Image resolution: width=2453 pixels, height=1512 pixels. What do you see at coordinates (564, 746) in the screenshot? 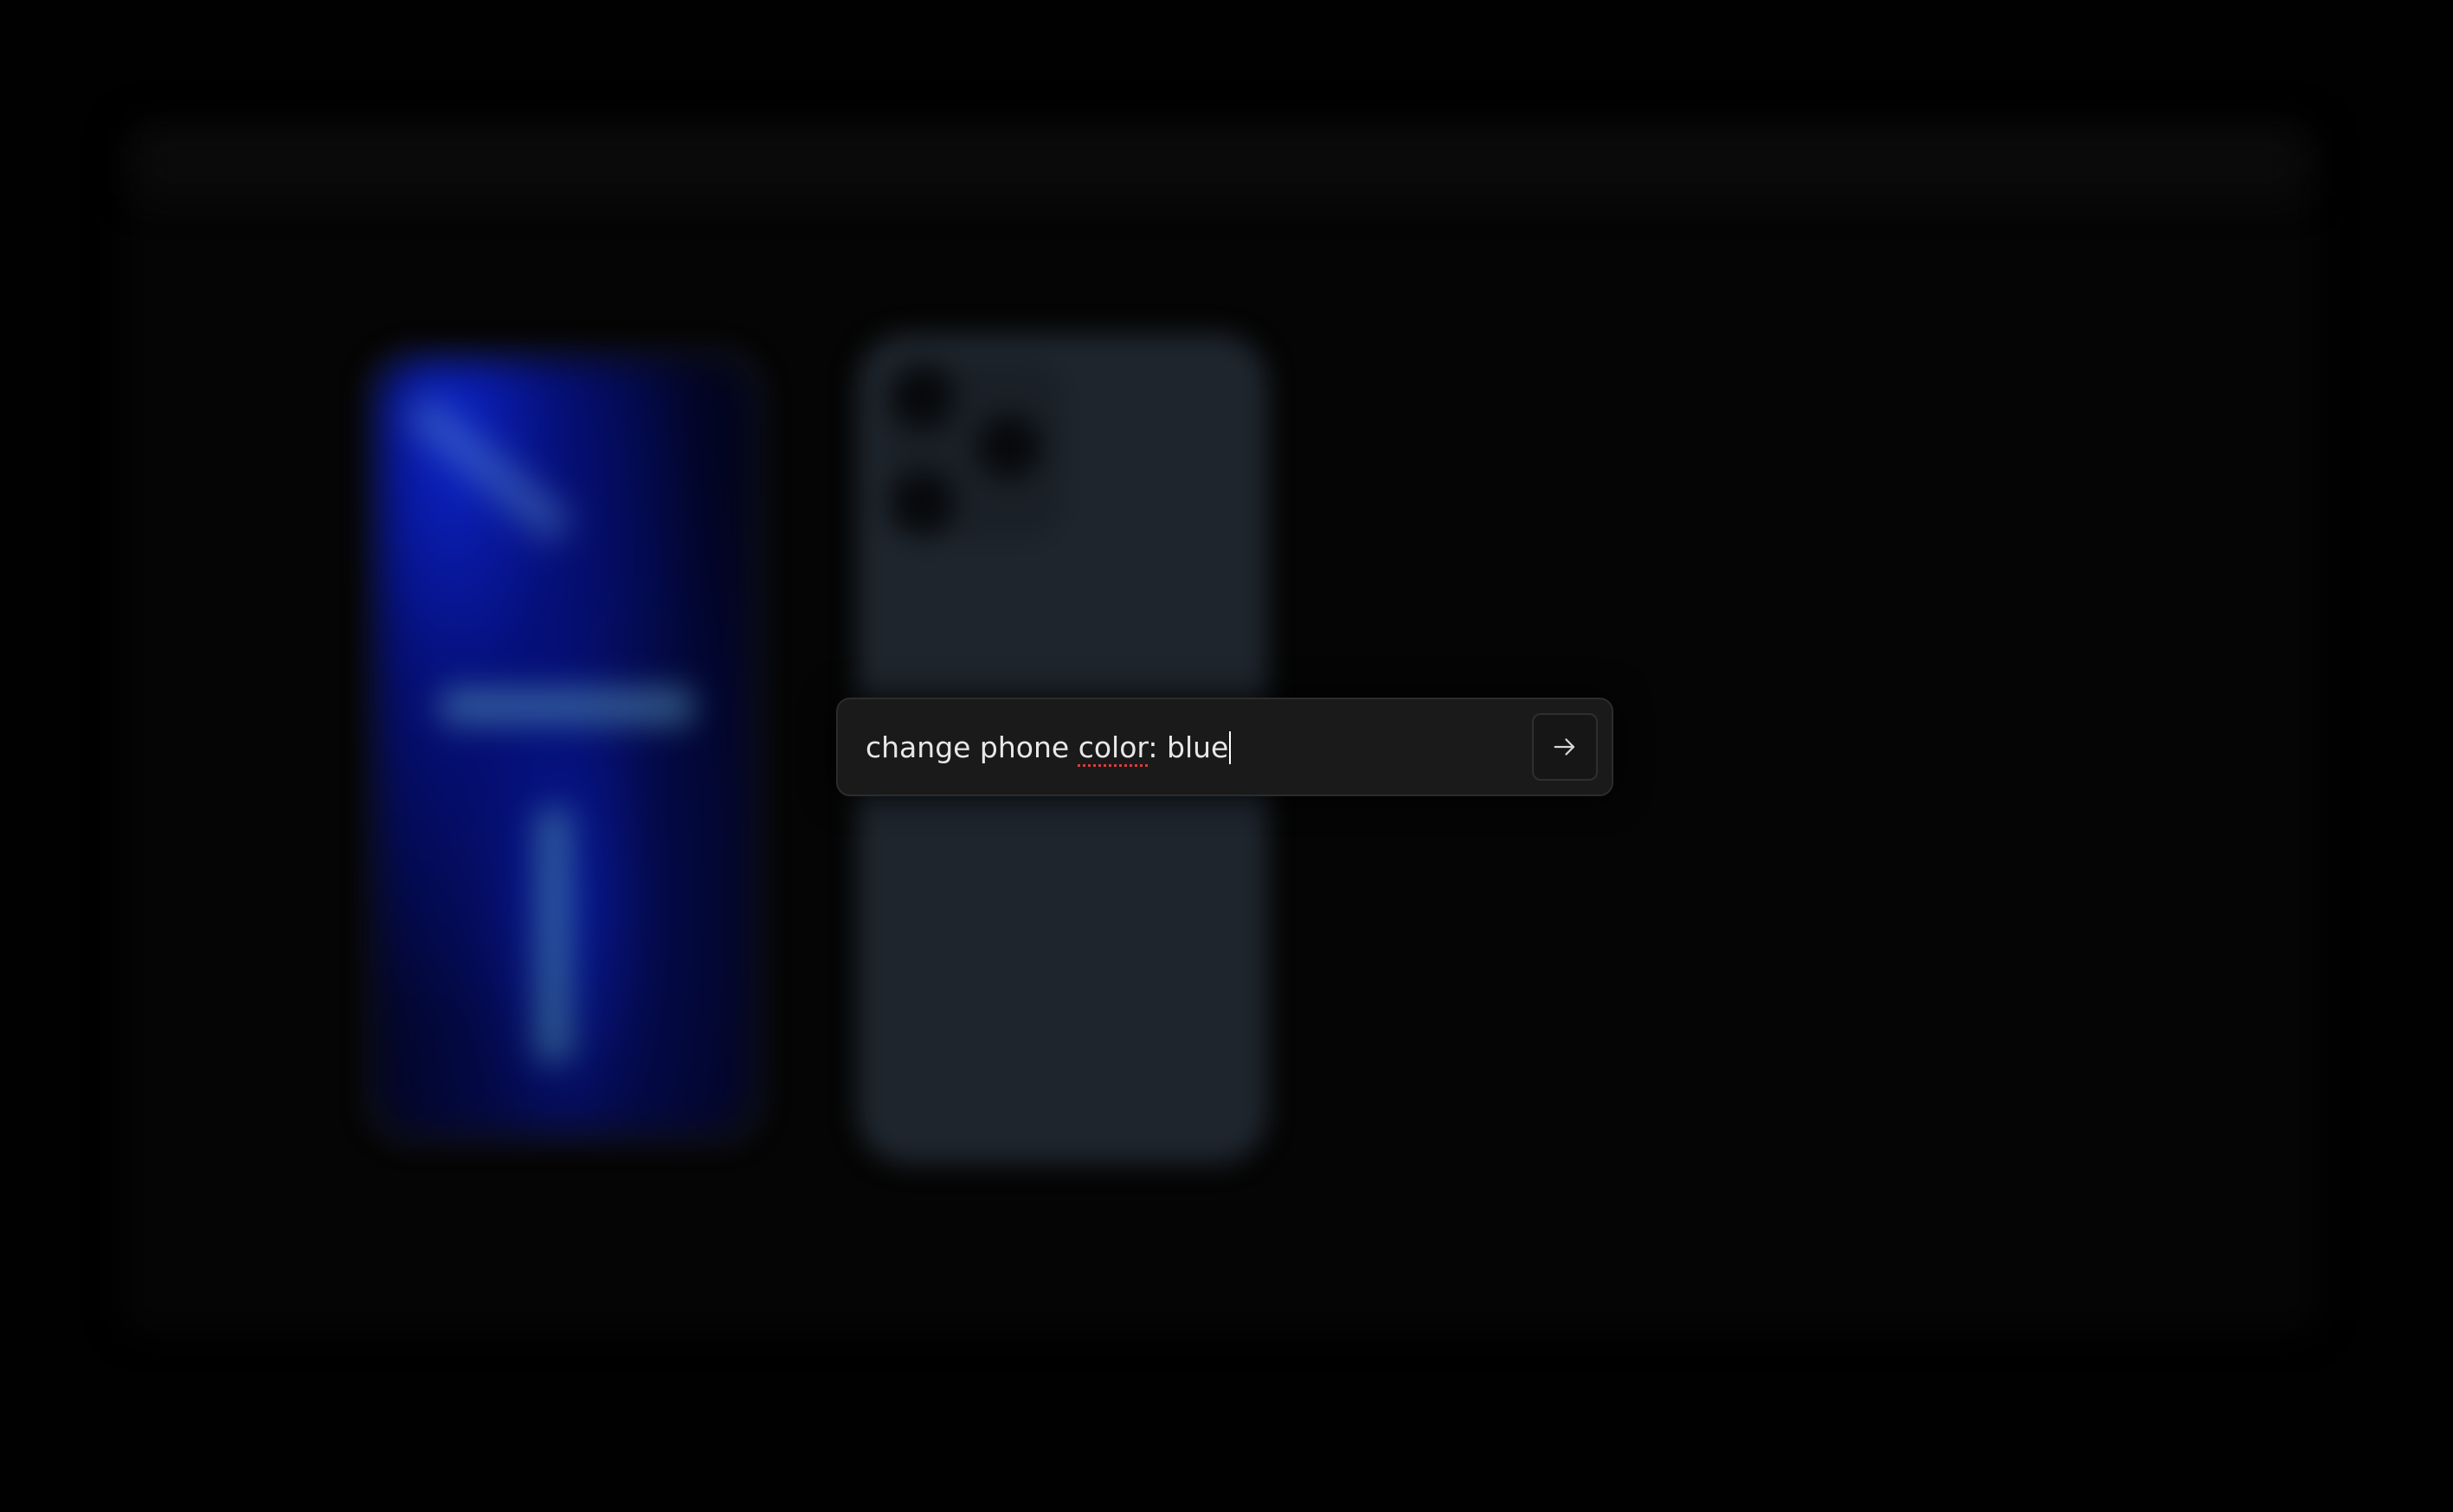
I see `phone-front-image` at bounding box center [564, 746].